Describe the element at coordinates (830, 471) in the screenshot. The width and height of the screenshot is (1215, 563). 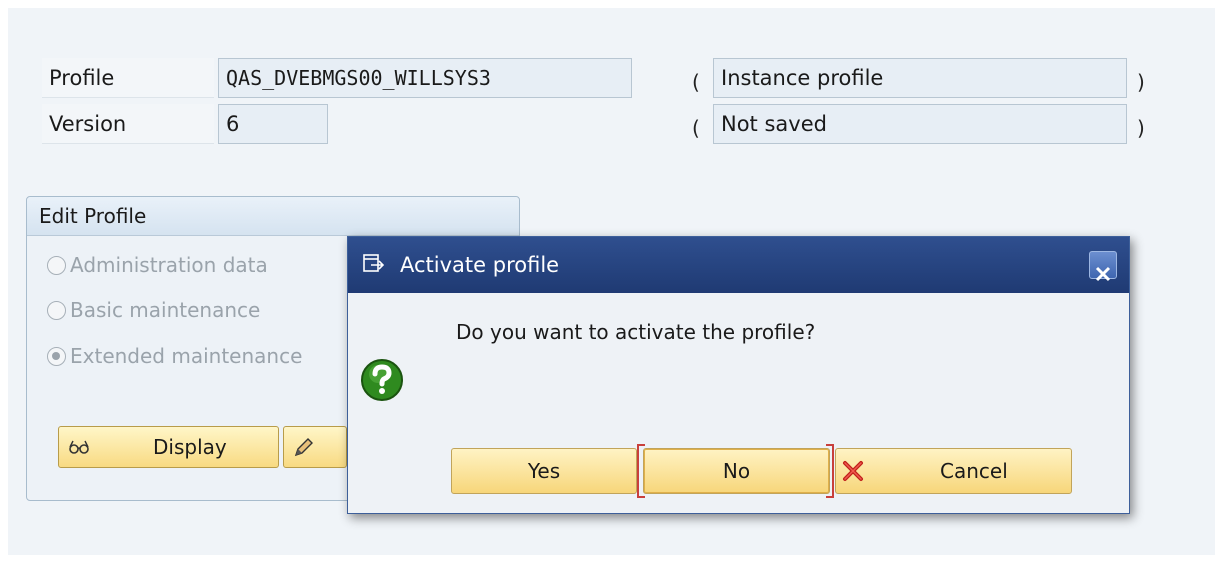
I see `focus-bracket-right` at that location.